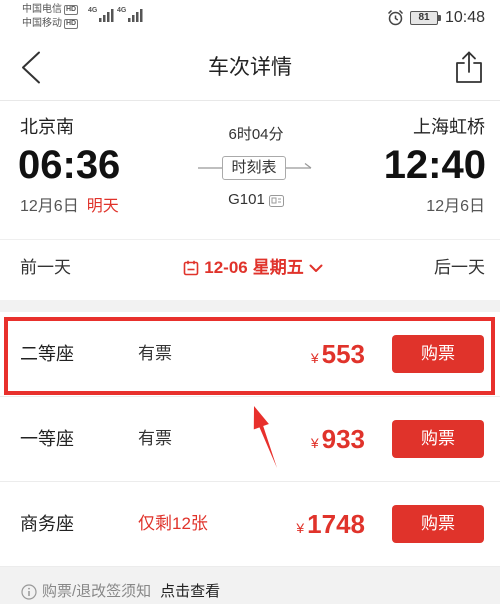 This screenshot has height=604, width=500. Describe the element at coordinates (449, 127) in the screenshot. I see `arrival-station: 上海虹桥` at that location.